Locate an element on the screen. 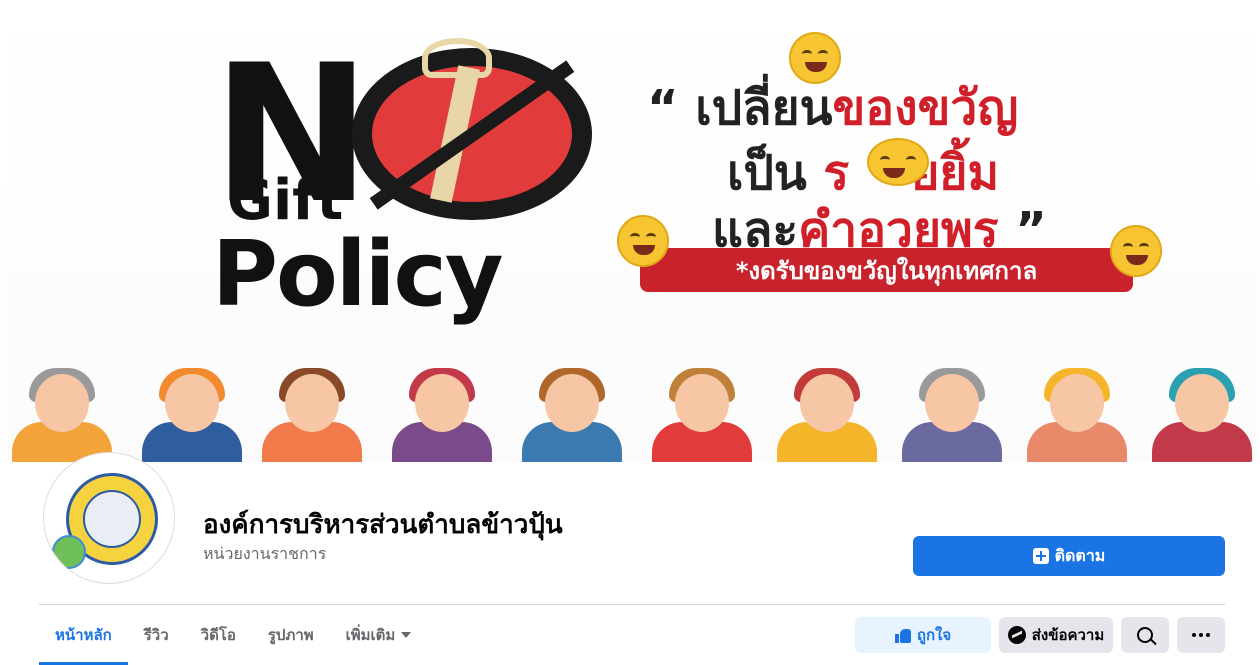  more-dots-icon is located at coordinates (1201, 635).